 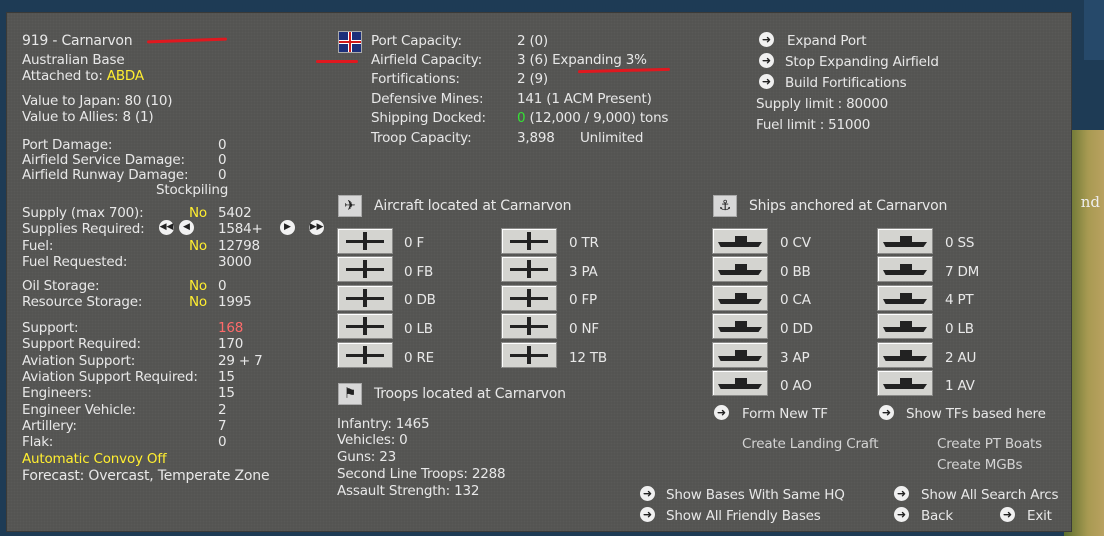 I want to click on anchor-icon: ⚓, so click(x=725, y=206).